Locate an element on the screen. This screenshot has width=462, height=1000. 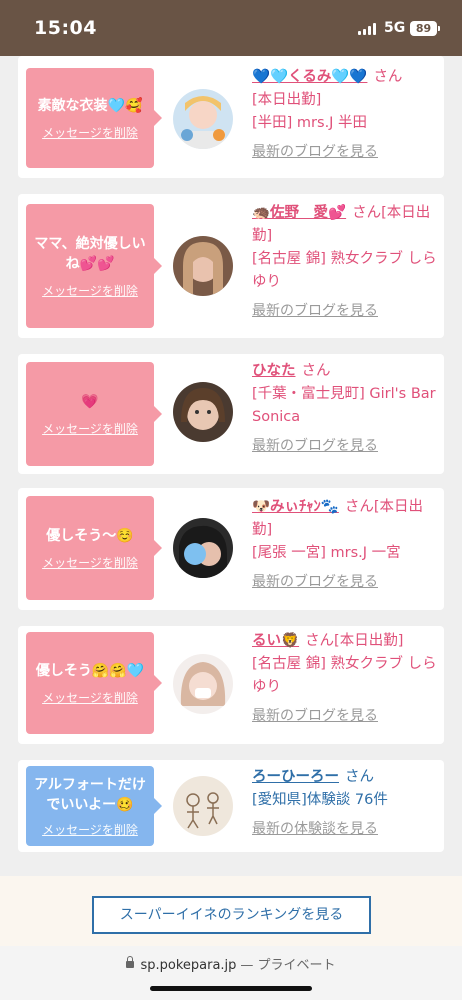
message-bubble: 素敵な衣装🩵🥰 メッセージを削除 is located at coordinates (94, 118).